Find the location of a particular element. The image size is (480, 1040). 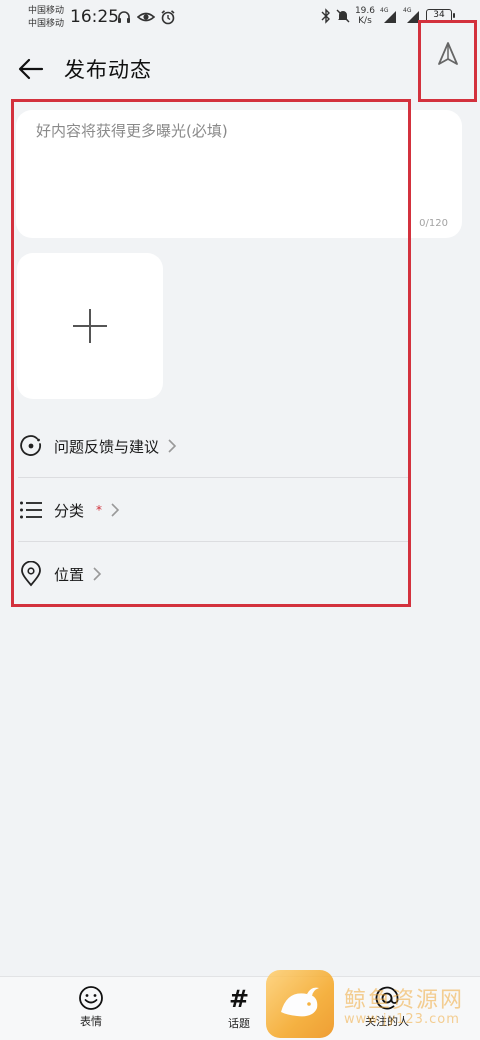

topic-label: 话题 is located at coordinates (239, 1023).